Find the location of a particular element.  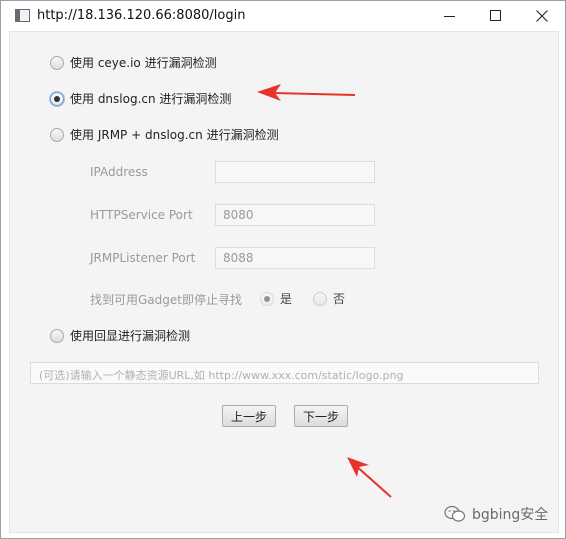

title-bar: http://18.136.120.66:8080/login is located at coordinates (283, 16).